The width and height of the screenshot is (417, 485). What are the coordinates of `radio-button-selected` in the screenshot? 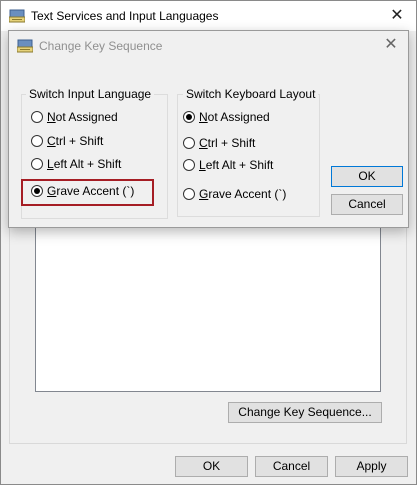 It's located at (189, 117).